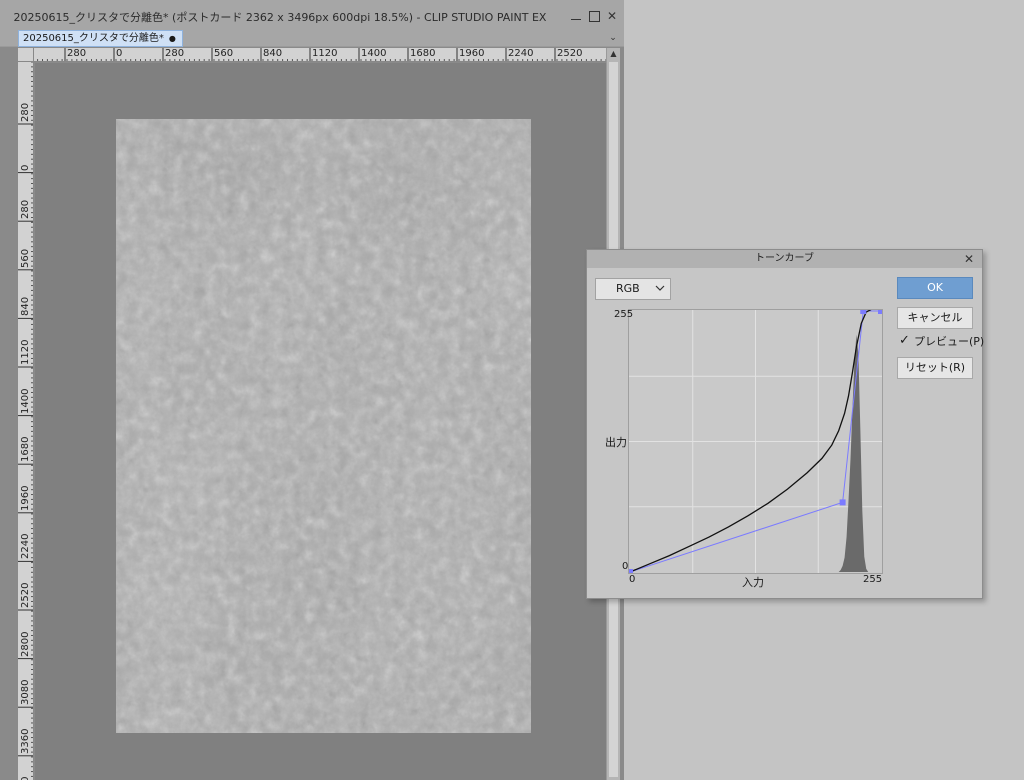 This screenshot has width=1024, height=780. What do you see at coordinates (624, 314) in the screenshot?
I see `y-axis-max-label: 255` at bounding box center [624, 314].